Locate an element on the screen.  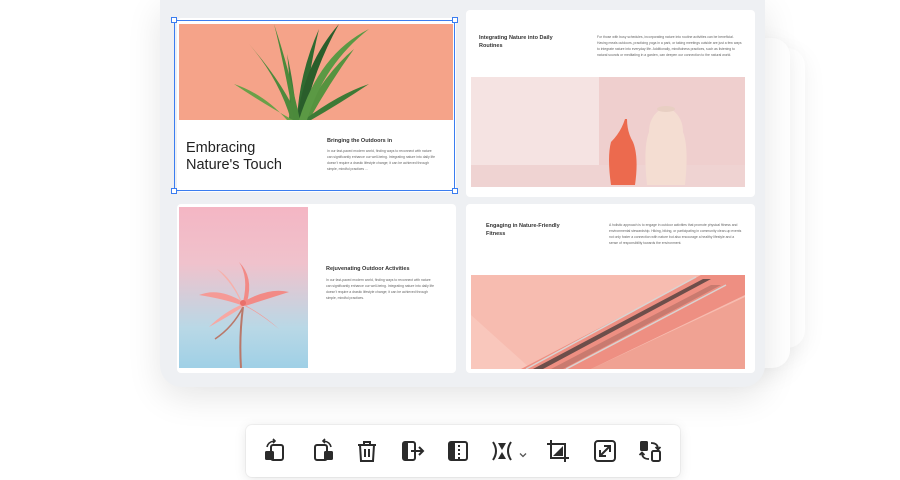
replace-page-icon is located at coordinates (650, 451).